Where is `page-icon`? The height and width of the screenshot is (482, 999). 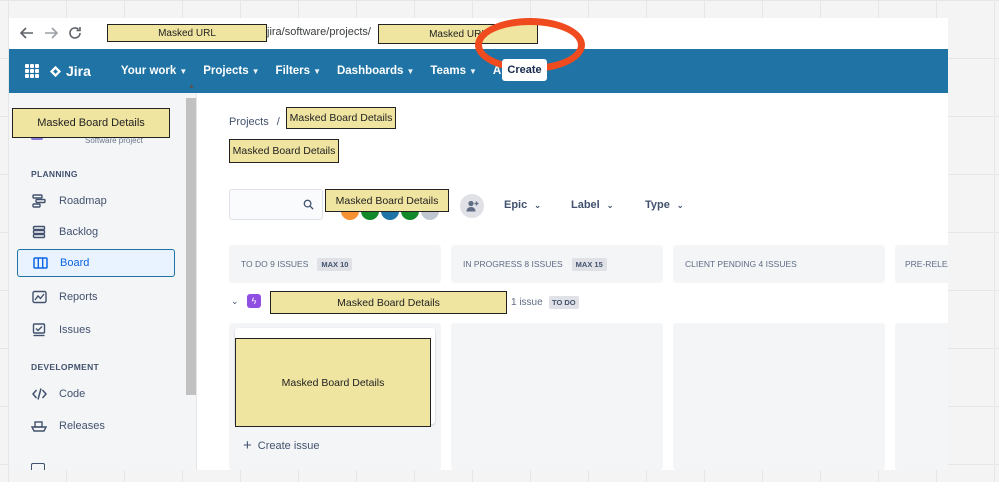
page-icon is located at coordinates (38, 466).